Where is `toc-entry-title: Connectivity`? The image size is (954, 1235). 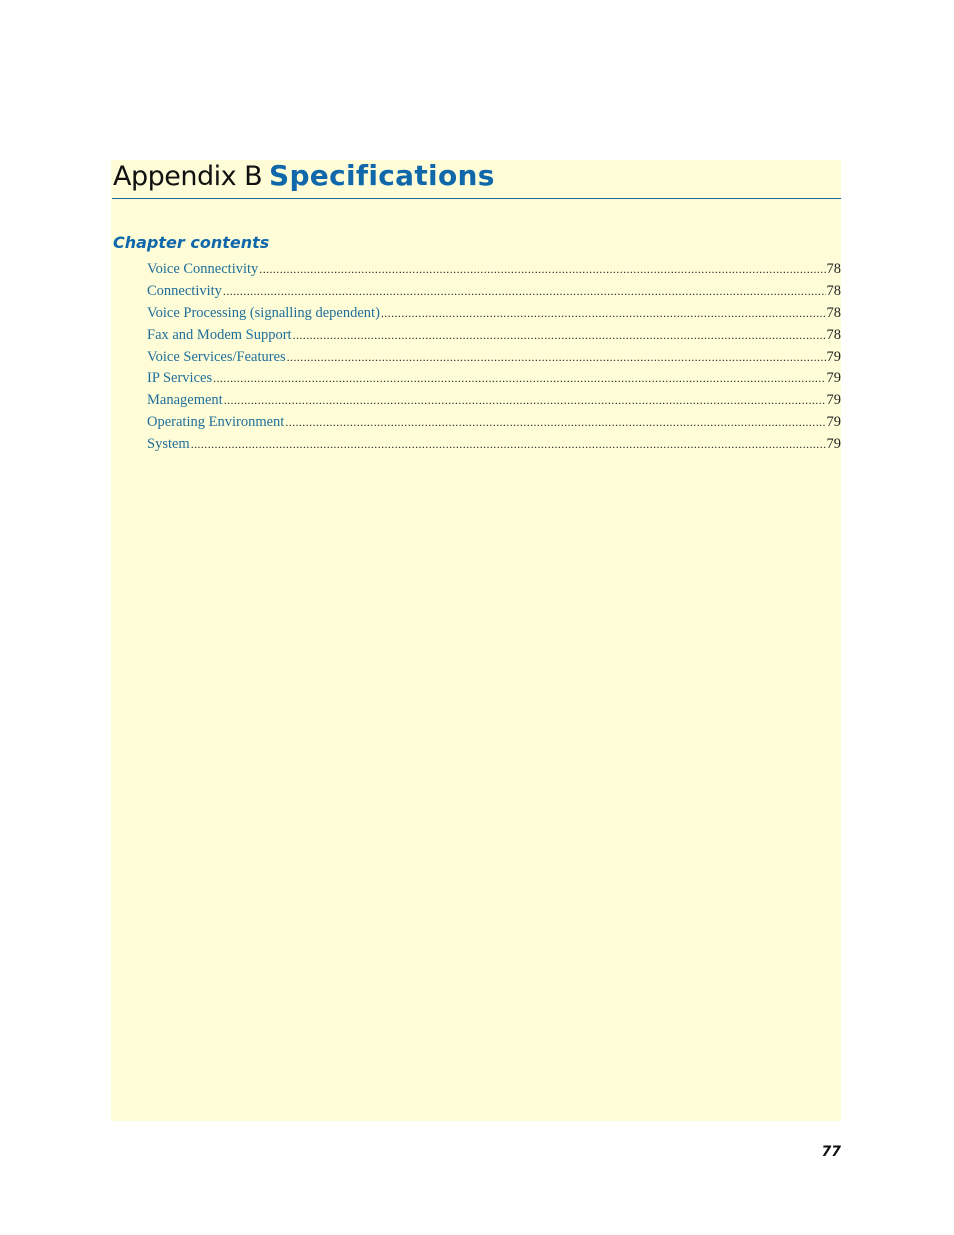
toc-entry-title: Connectivity is located at coordinates (184, 292).